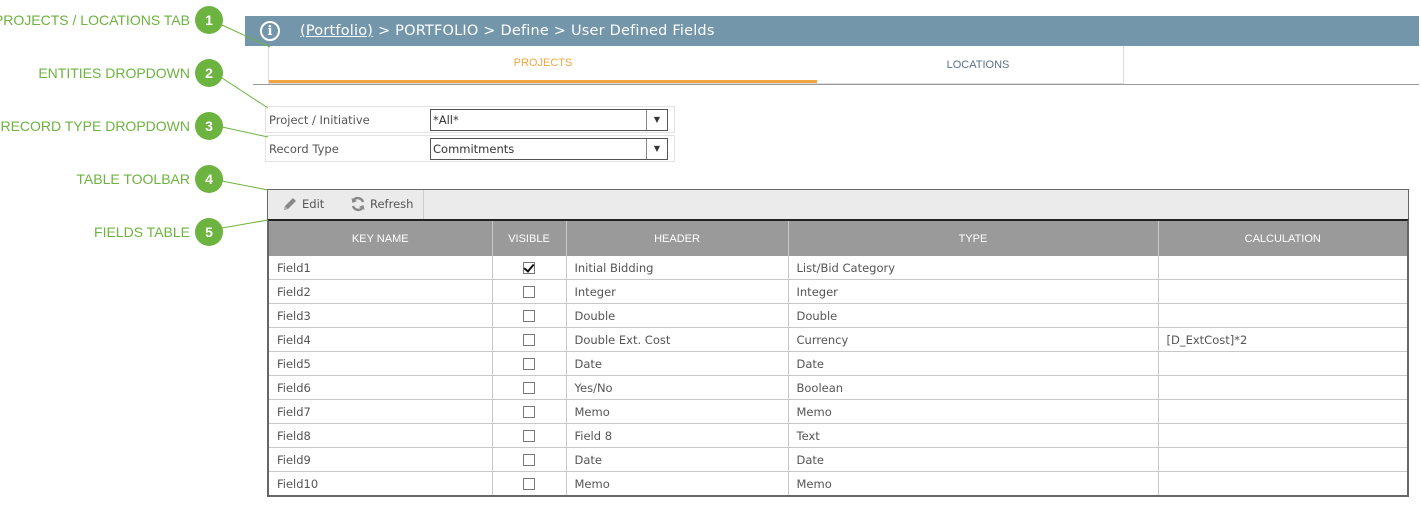  I want to click on refresh-button: Refresh, so click(381, 204).